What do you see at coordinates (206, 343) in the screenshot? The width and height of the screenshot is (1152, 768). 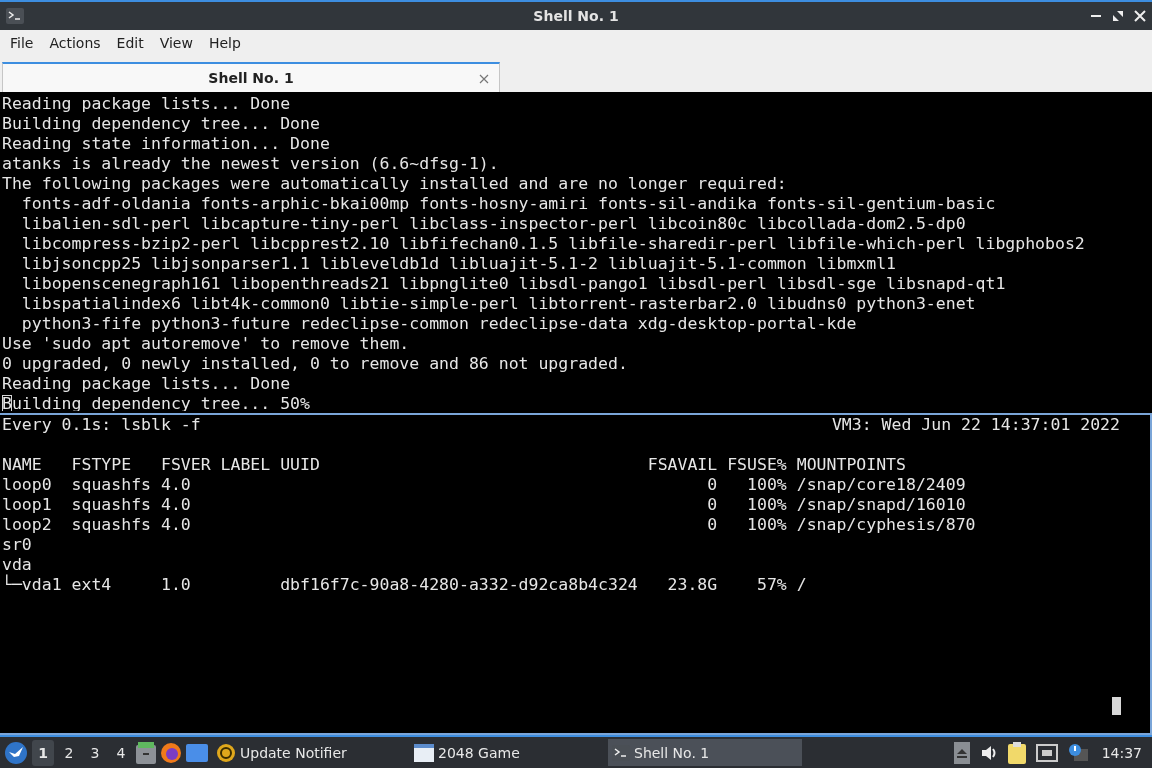 I see `terminal-line: Use 'sudo apt autoremove' to remove them.` at bounding box center [206, 343].